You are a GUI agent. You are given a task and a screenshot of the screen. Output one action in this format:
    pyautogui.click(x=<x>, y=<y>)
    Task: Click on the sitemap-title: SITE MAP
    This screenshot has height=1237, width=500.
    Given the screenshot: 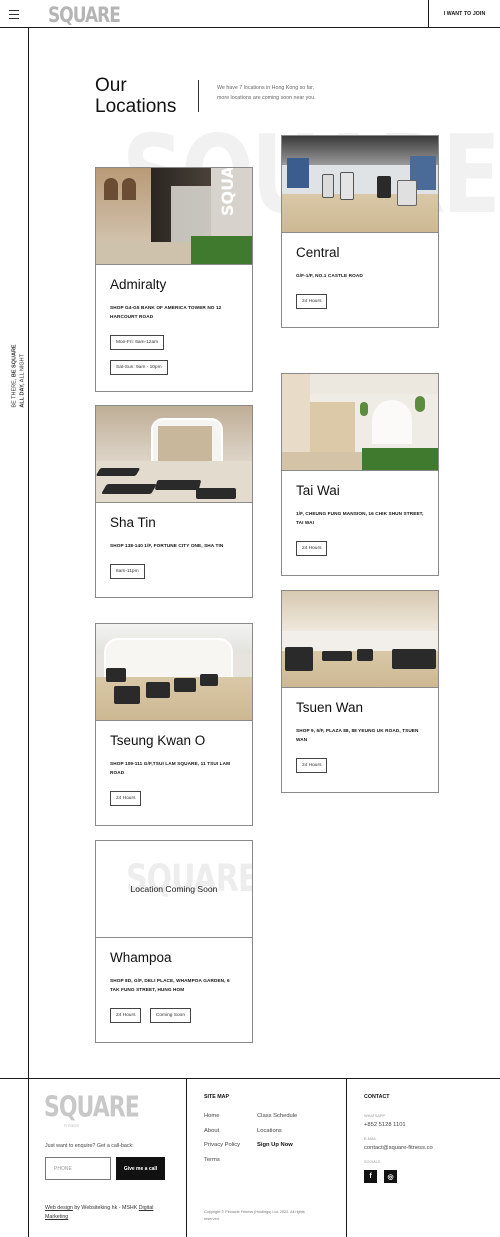 What is the action you would take?
    pyautogui.click(x=217, y=1097)
    